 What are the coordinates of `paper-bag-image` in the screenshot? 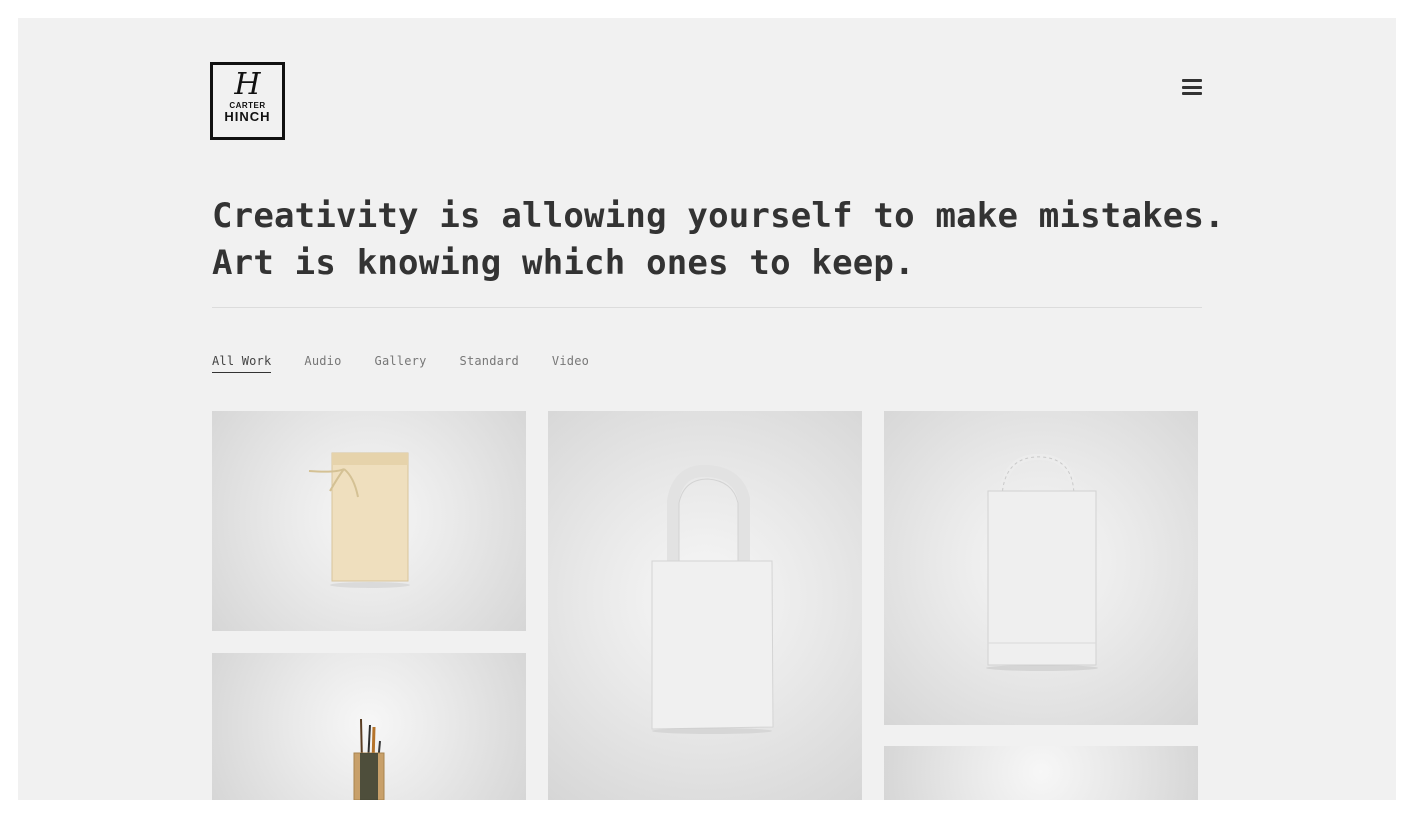 It's located at (1042, 562).